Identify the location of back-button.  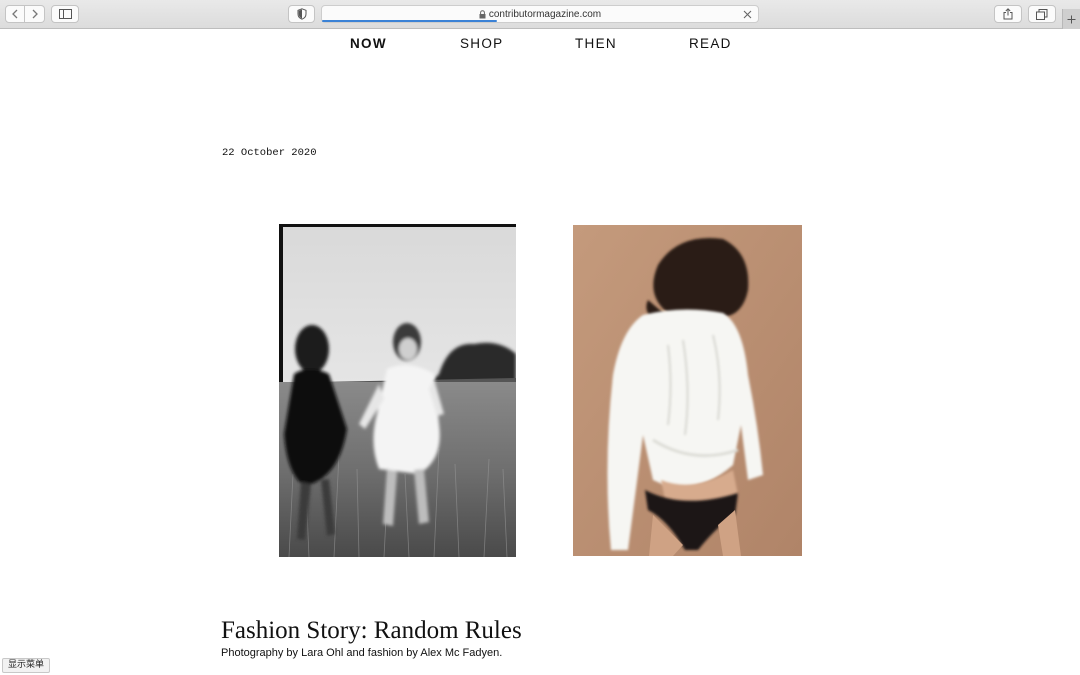
(15, 14).